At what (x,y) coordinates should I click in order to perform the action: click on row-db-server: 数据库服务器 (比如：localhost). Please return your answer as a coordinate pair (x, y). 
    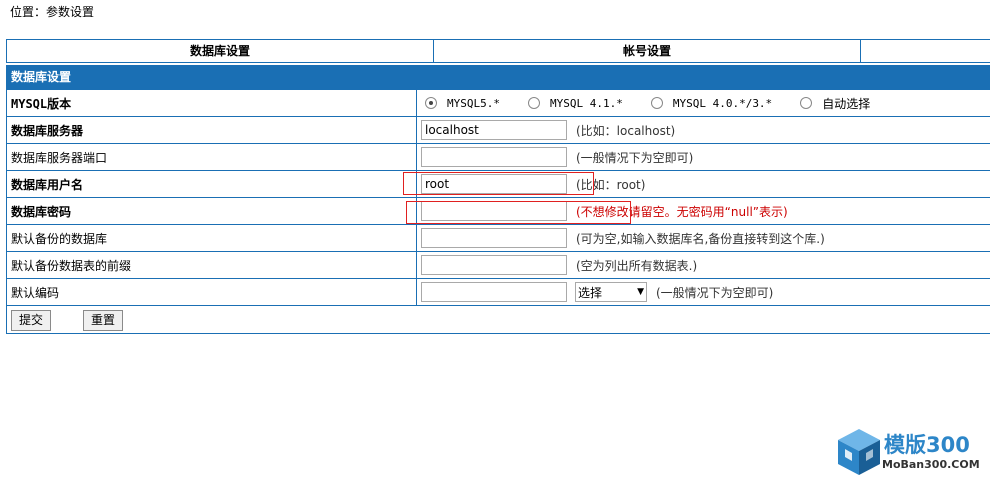
    Looking at the image, I should click on (498, 130).